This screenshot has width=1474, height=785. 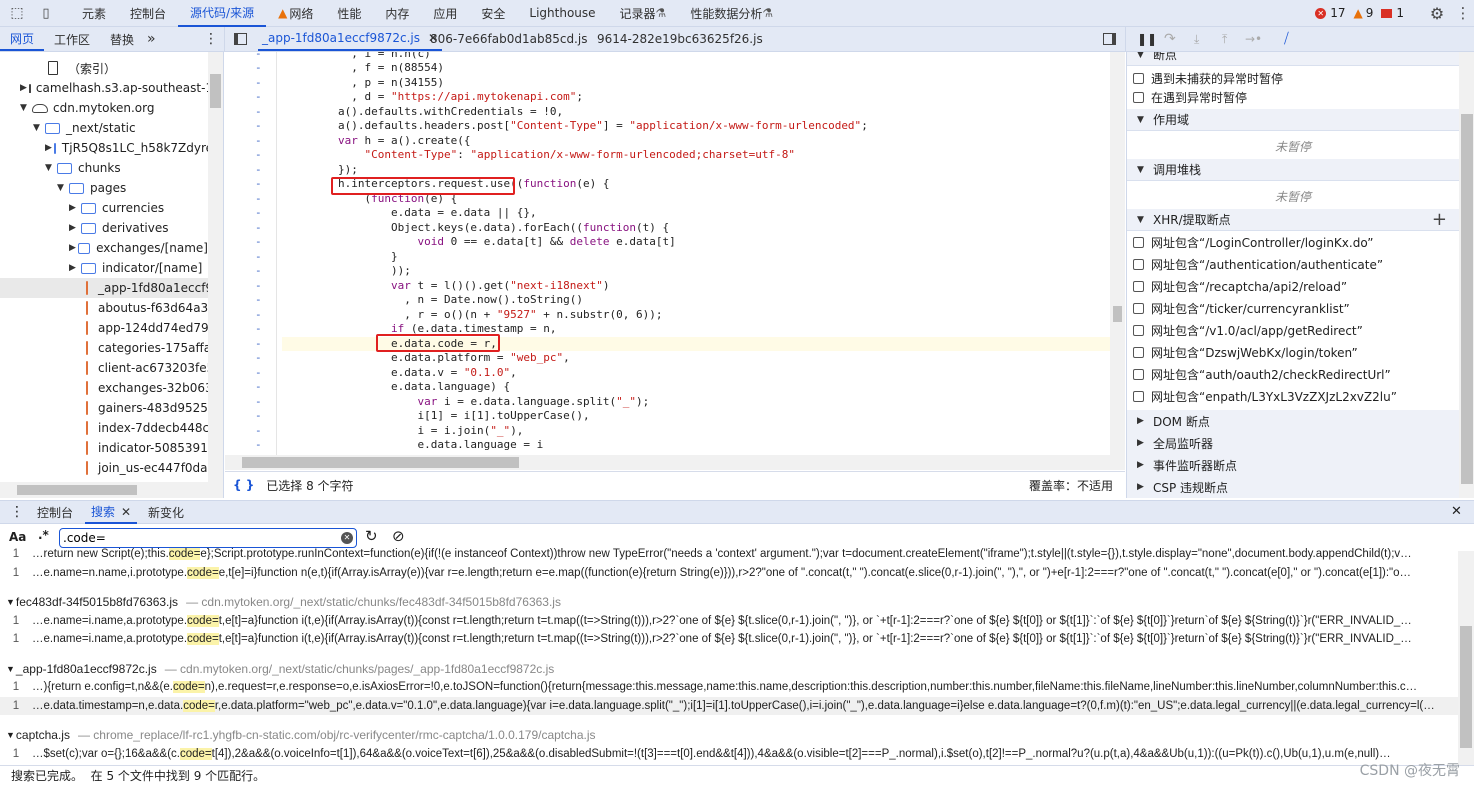 I want to click on xhr-breakpoint-item: 网址包含“/LoginController/loginKx.do”, so click(x=1253, y=242).